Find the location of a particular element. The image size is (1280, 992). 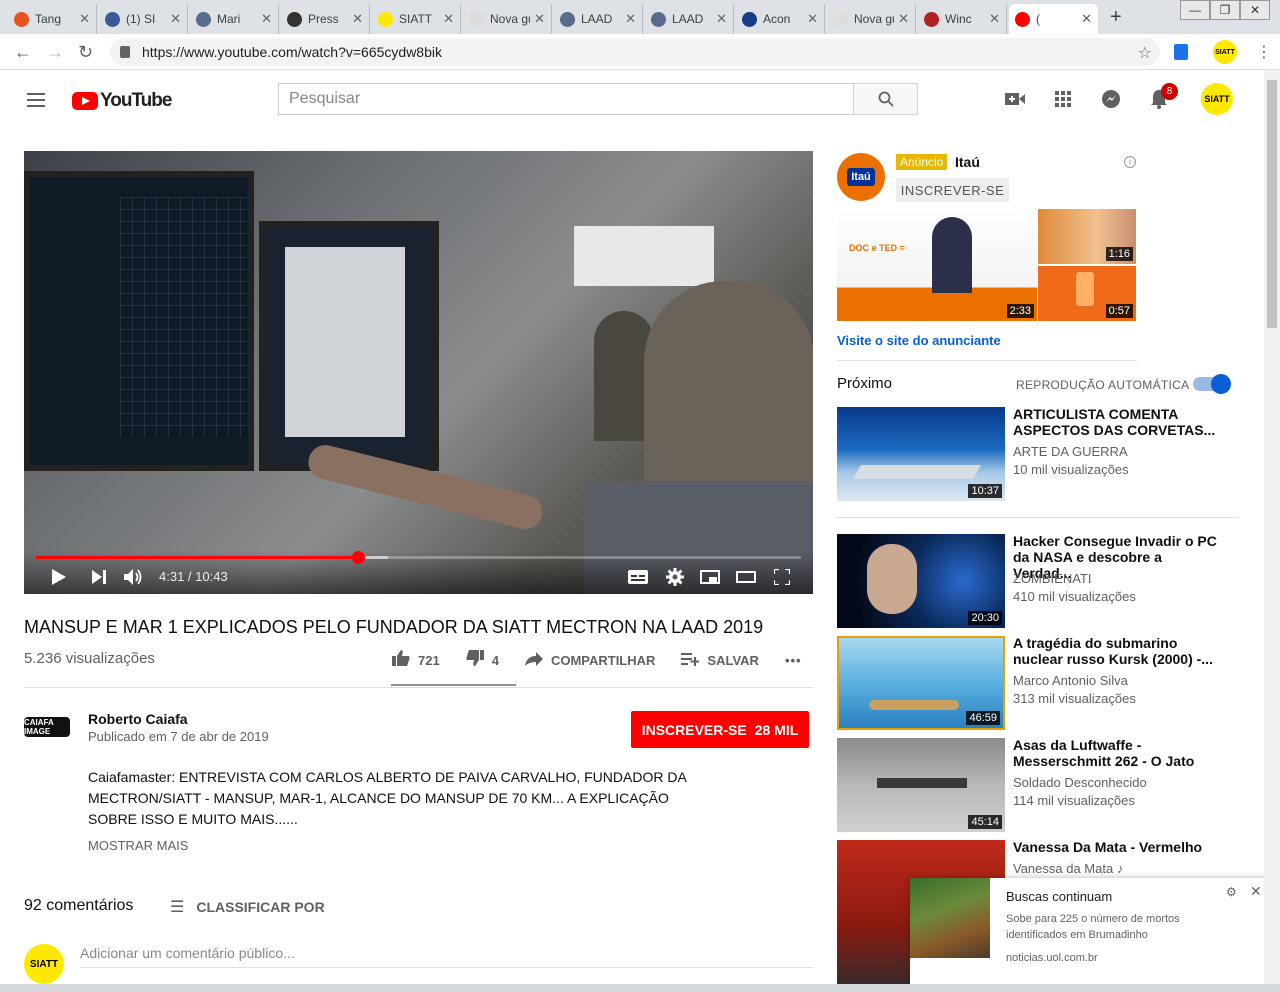

bookmark-star-icon: ☆ is located at coordinates (1145, 53).